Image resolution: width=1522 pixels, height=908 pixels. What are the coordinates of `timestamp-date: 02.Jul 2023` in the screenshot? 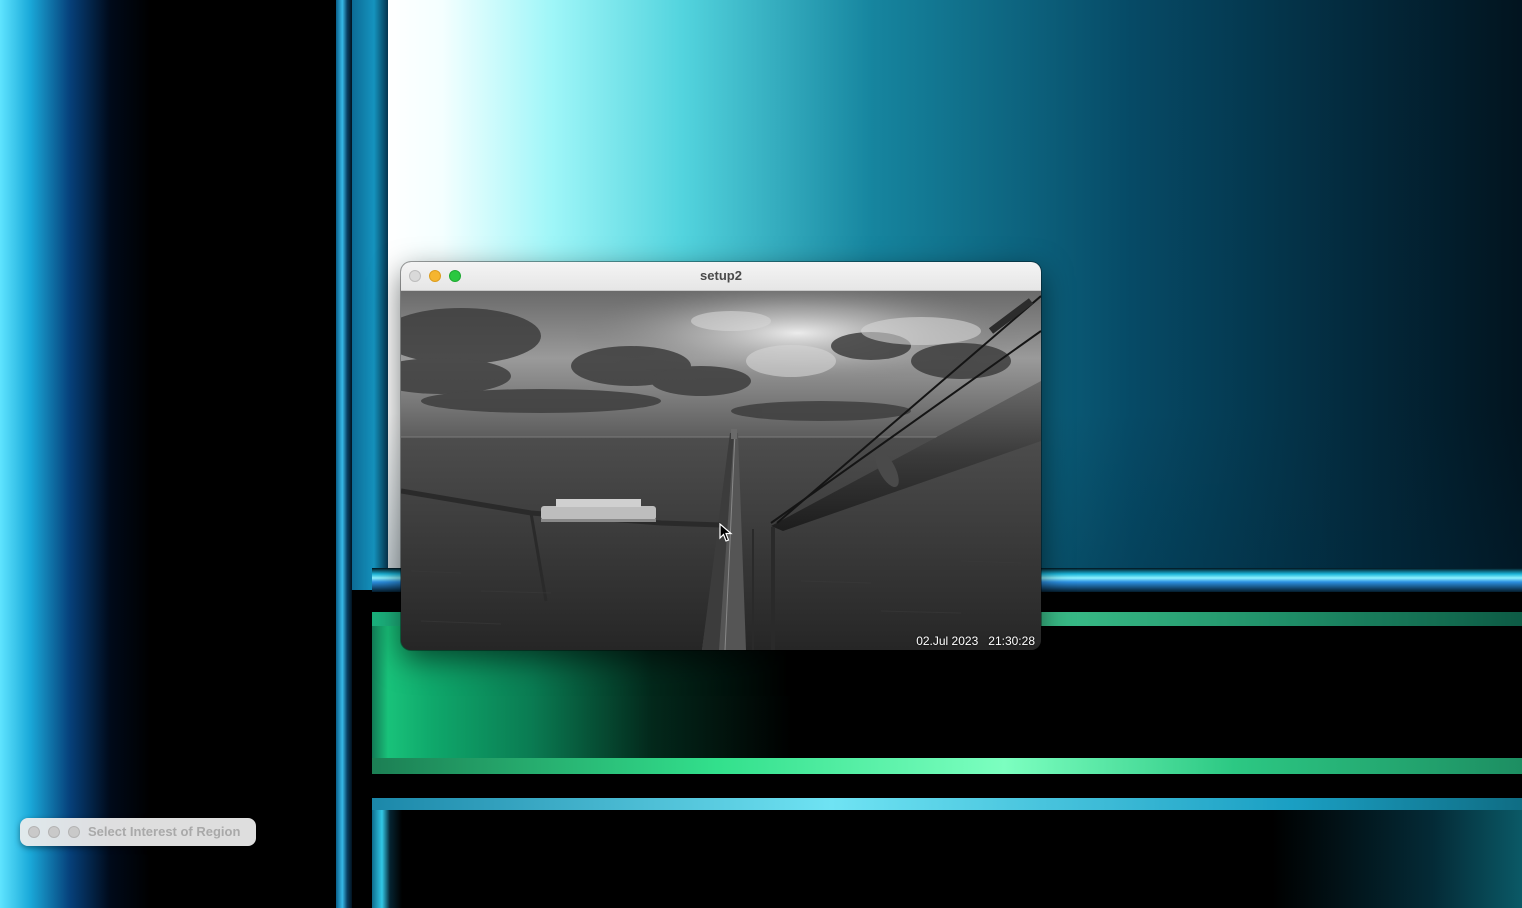 It's located at (947, 641).